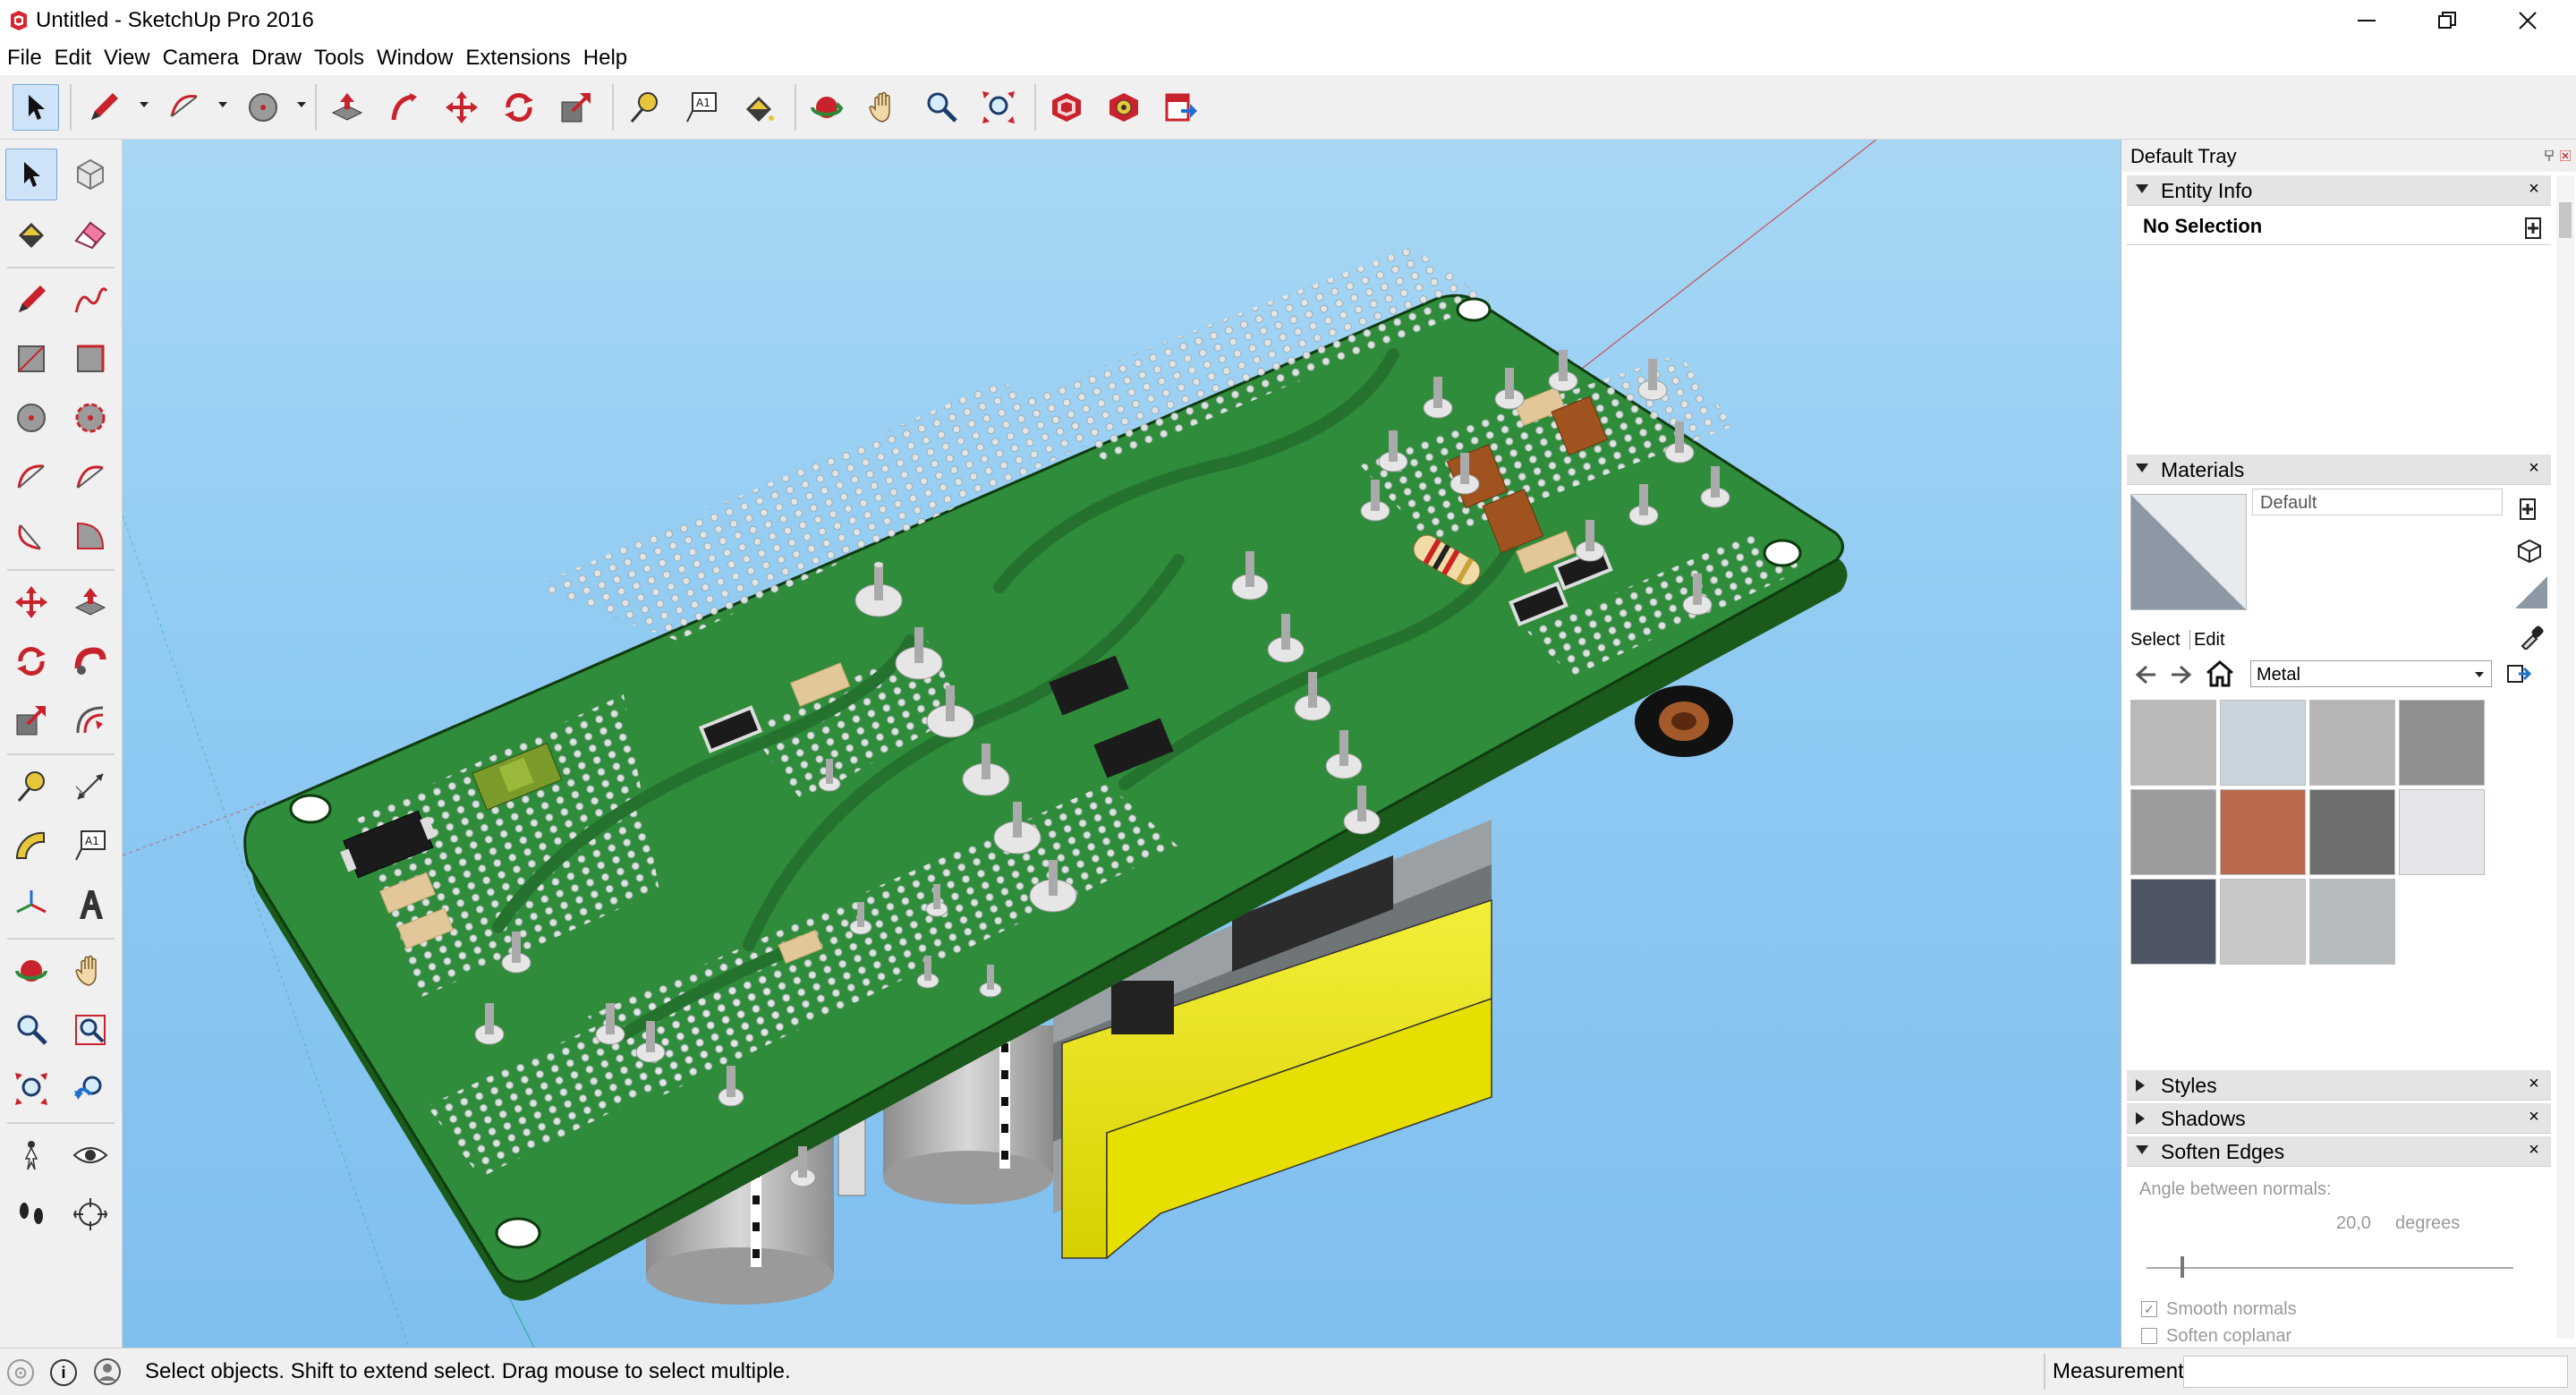  Describe the element at coordinates (90, 1214) in the screenshot. I see `section-plane-button` at that location.